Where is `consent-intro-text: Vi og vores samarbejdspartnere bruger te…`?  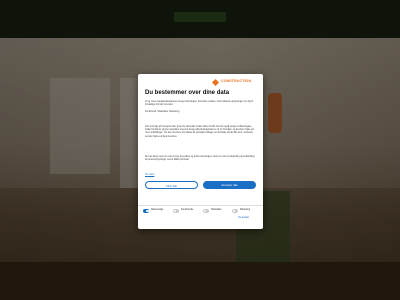
consent-intro-text: Vi og vores samarbejdspartnere bruger te… is located at coordinates (200, 107).